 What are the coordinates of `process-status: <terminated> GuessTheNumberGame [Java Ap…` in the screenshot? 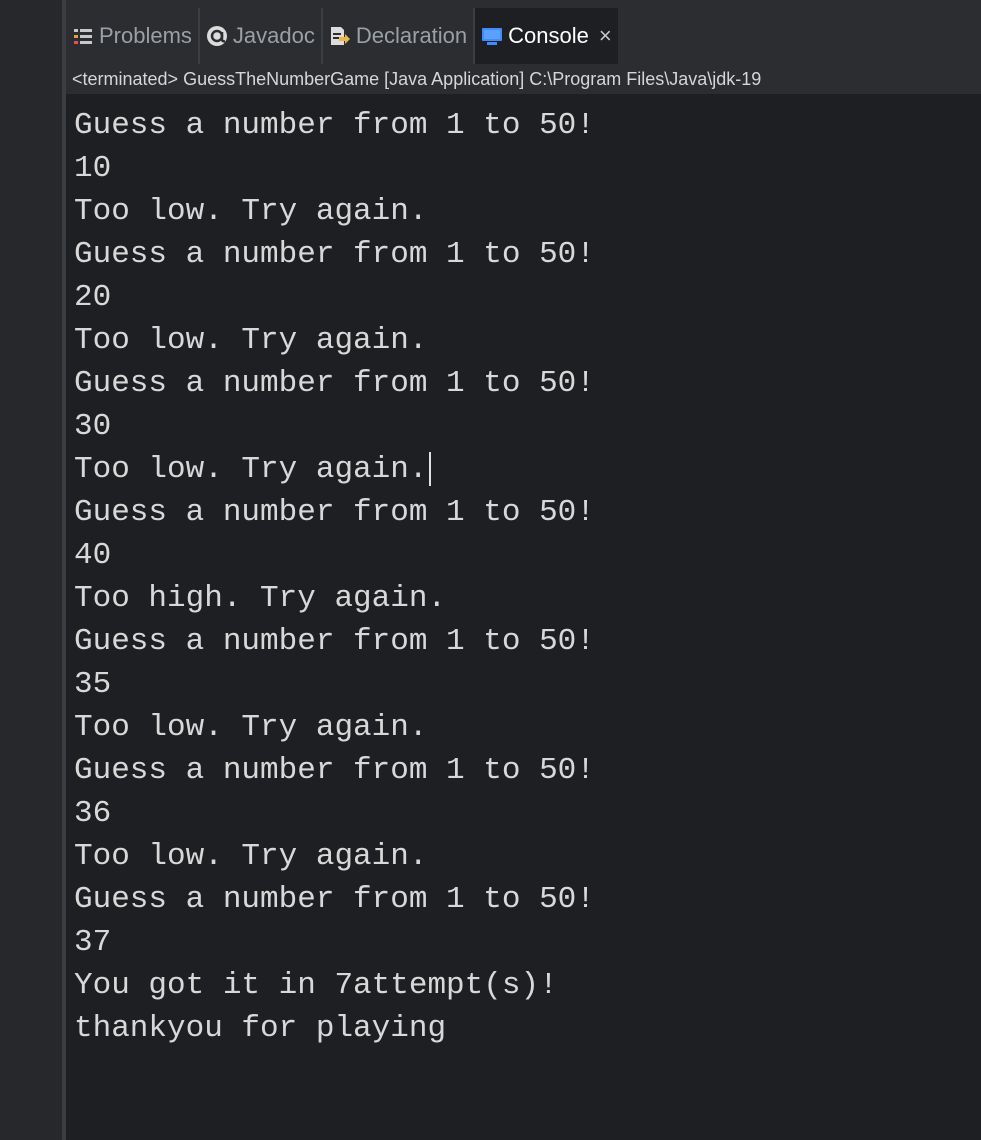 It's located at (523, 79).